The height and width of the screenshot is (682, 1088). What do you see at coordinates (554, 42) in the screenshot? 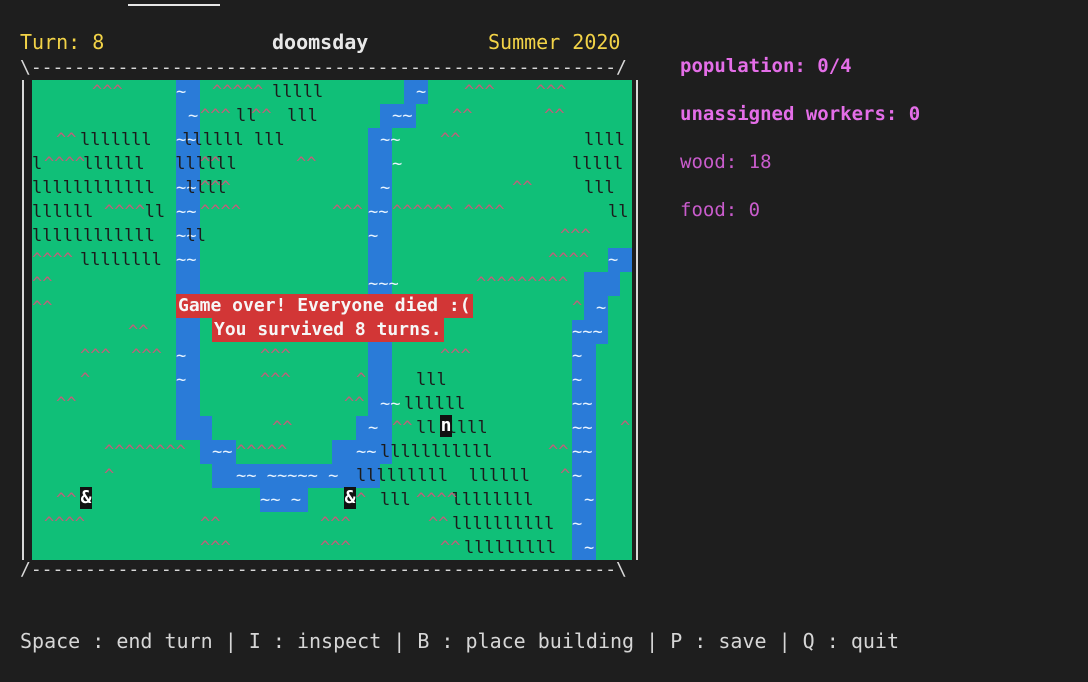
I see `season-label: Summer 2020` at bounding box center [554, 42].